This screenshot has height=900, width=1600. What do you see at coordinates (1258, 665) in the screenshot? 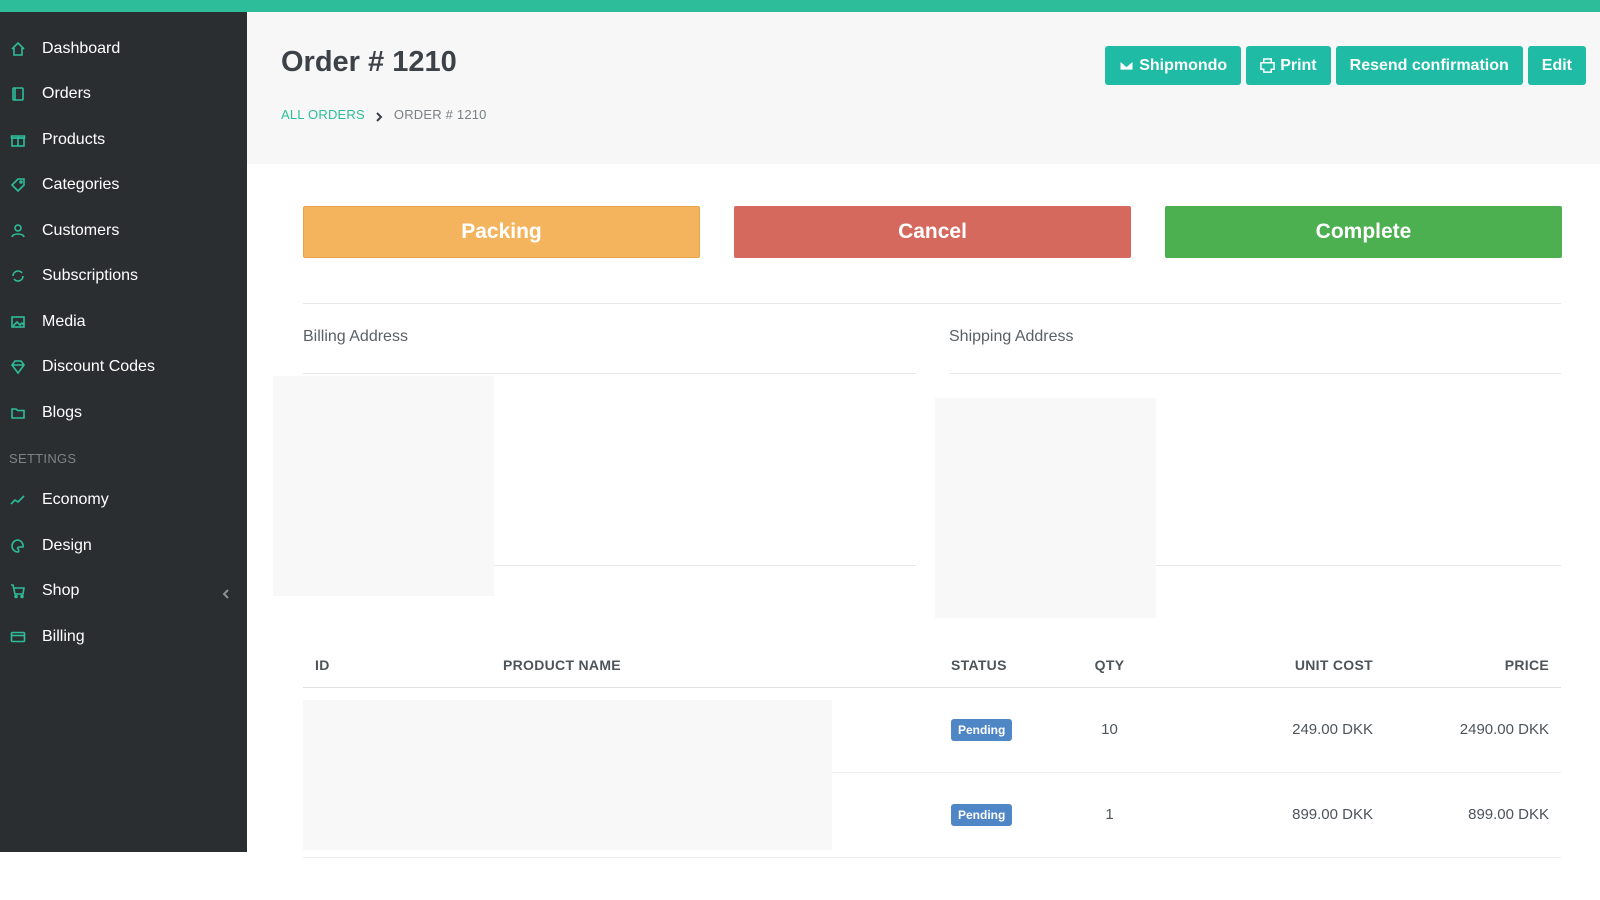
I see `column-header-unit-cost: UNIT COST` at bounding box center [1258, 665].